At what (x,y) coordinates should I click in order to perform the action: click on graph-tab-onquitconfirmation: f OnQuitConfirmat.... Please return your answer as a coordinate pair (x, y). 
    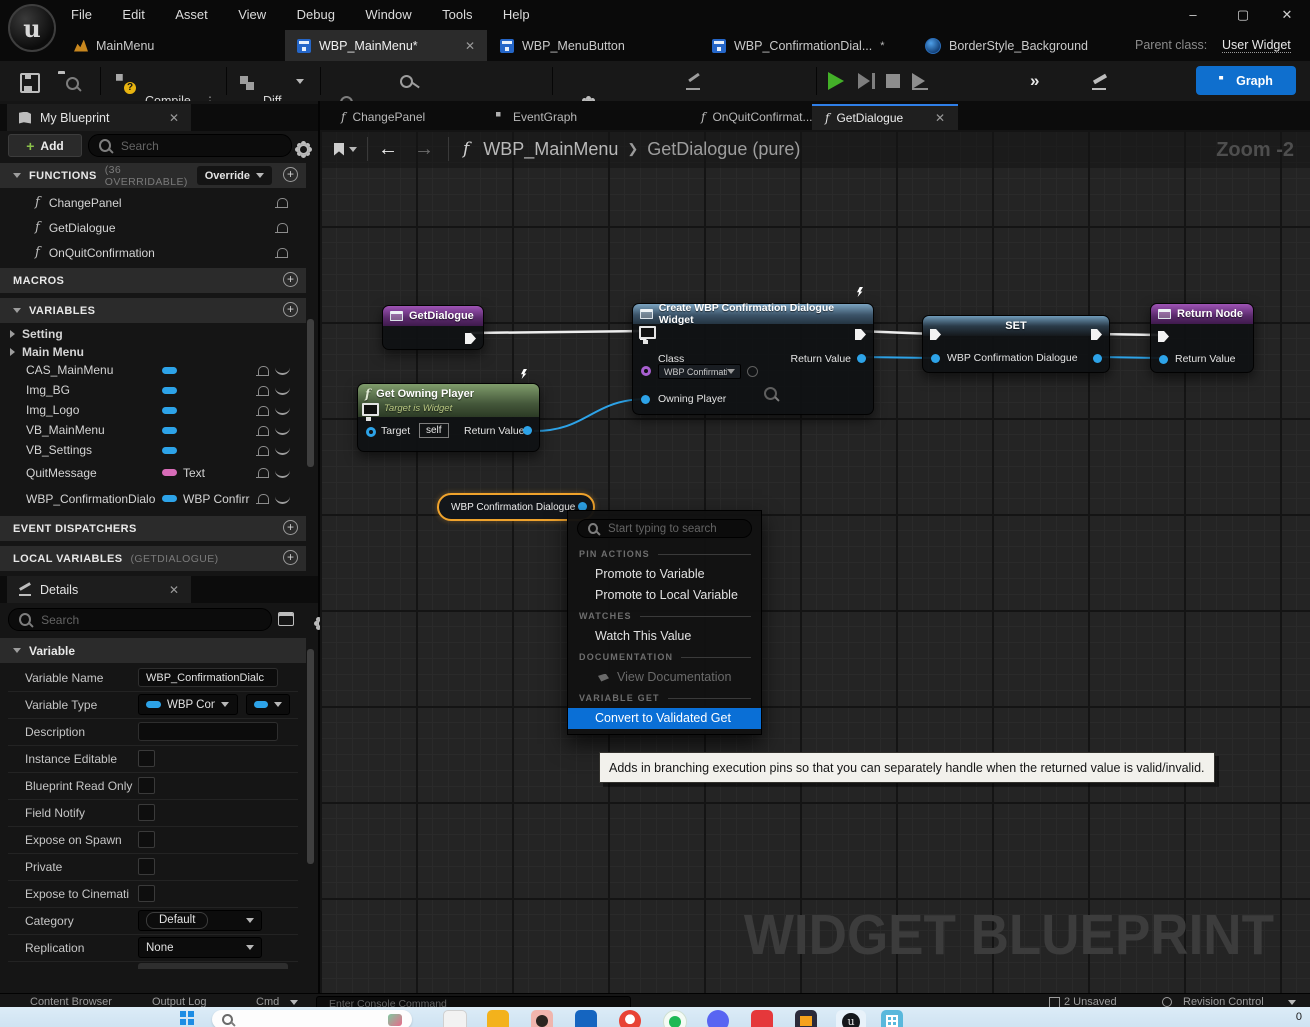
    Looking at the image, I should click on (756, 117).